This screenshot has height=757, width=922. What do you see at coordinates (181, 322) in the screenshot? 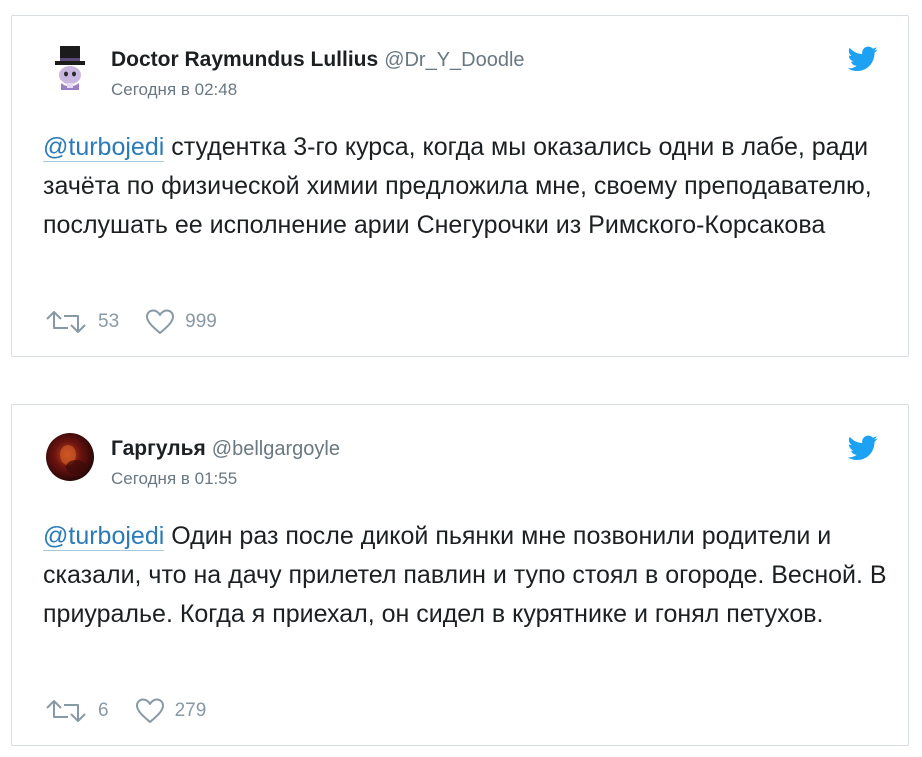
I see `like-button: 999` at bounding box center [181, 322].